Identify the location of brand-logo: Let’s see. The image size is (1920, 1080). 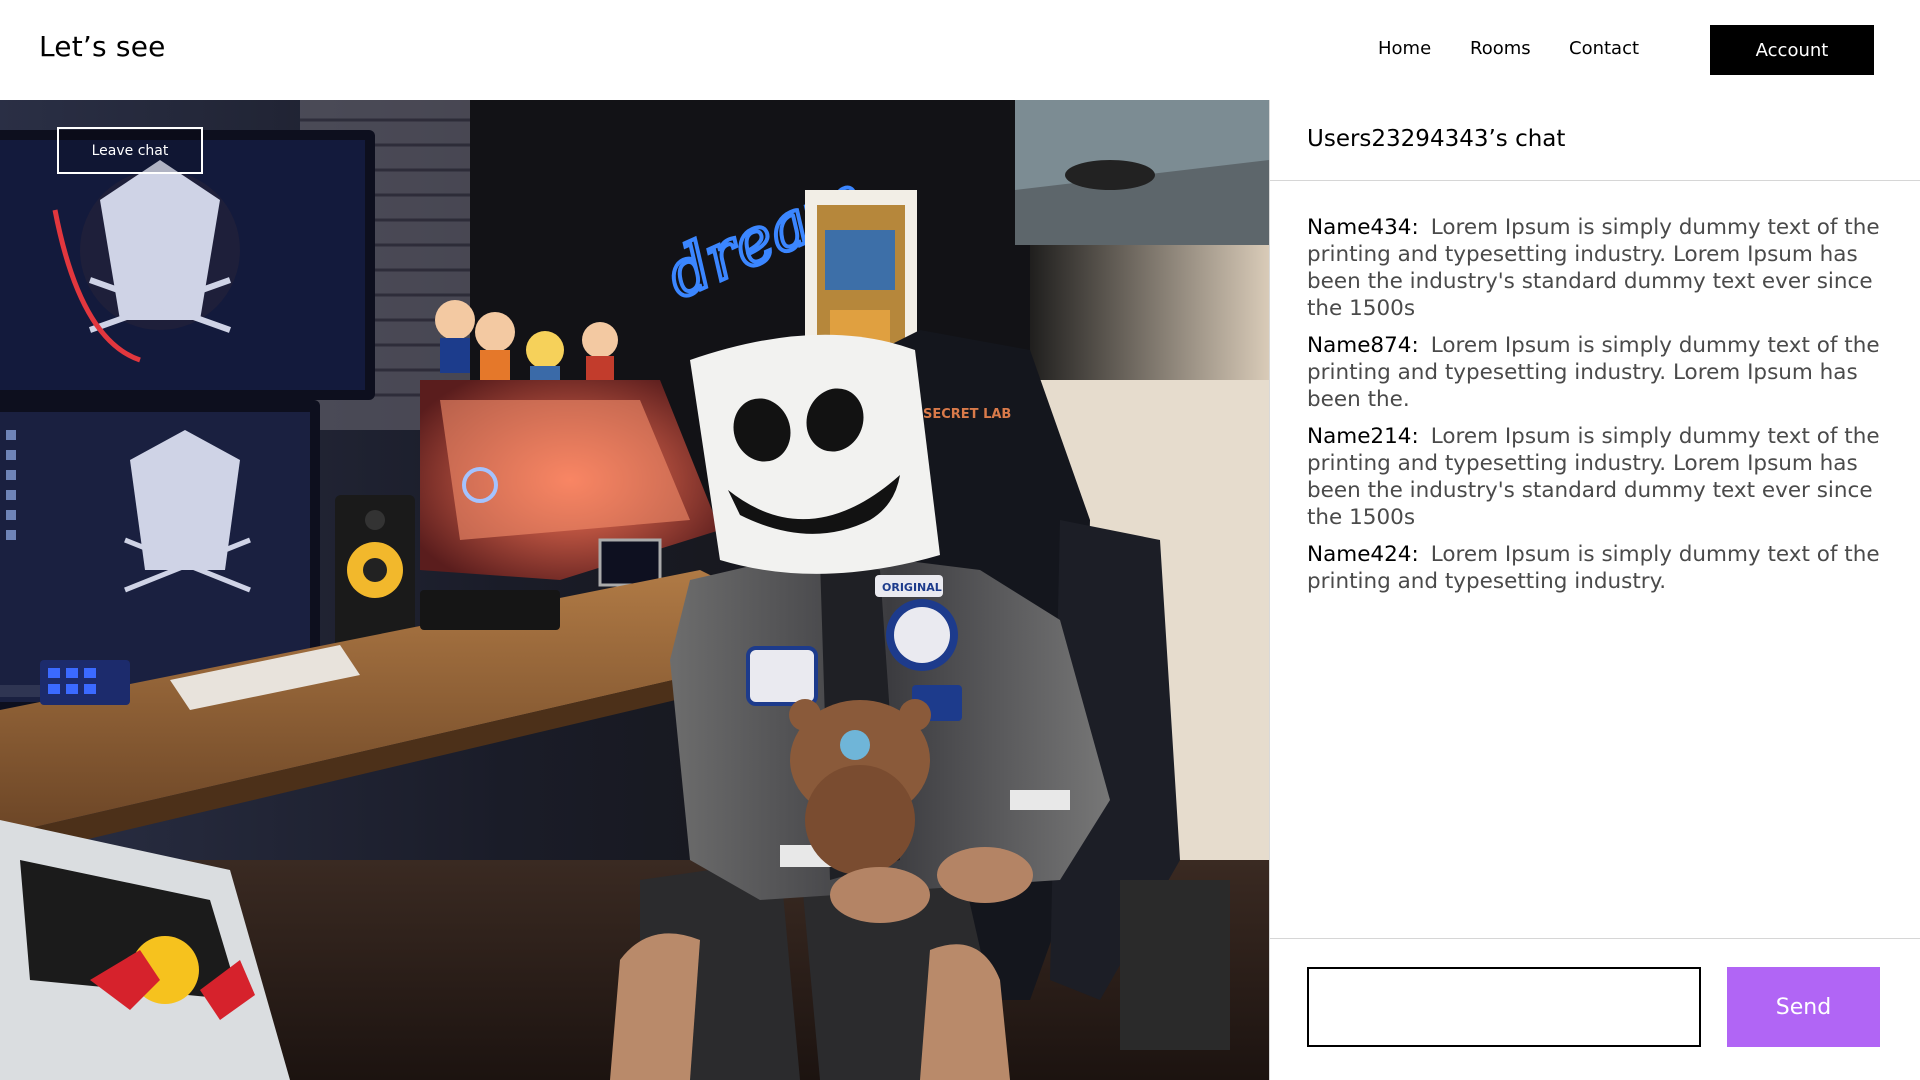
(102, 46).